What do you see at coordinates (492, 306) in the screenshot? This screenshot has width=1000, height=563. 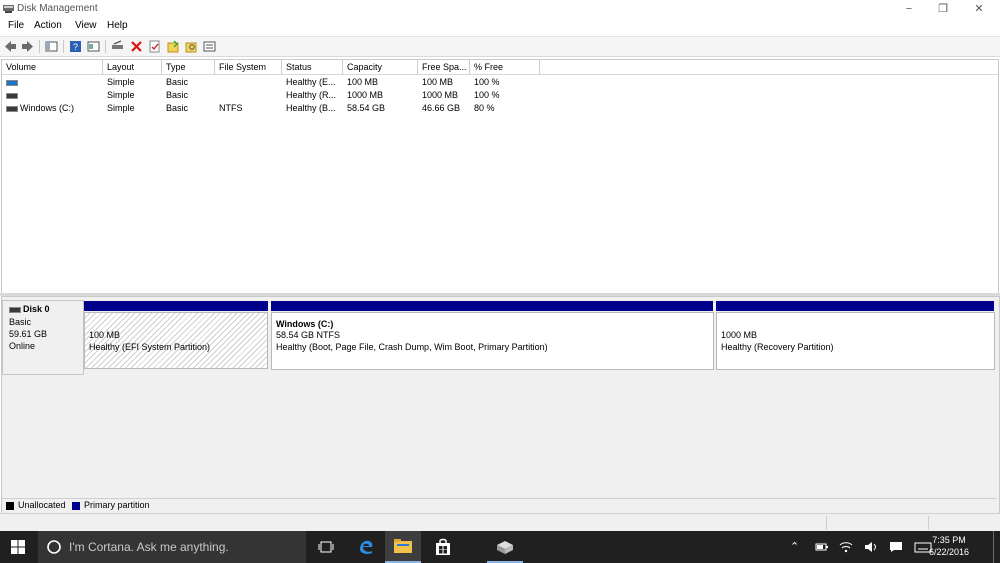 I see `windows-partition-bar` at bounding box center [492, 306].